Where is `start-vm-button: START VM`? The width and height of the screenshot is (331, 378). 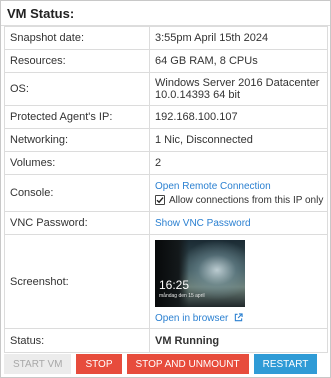 start-vm-button: START VM is located at coordinates (38, 364).